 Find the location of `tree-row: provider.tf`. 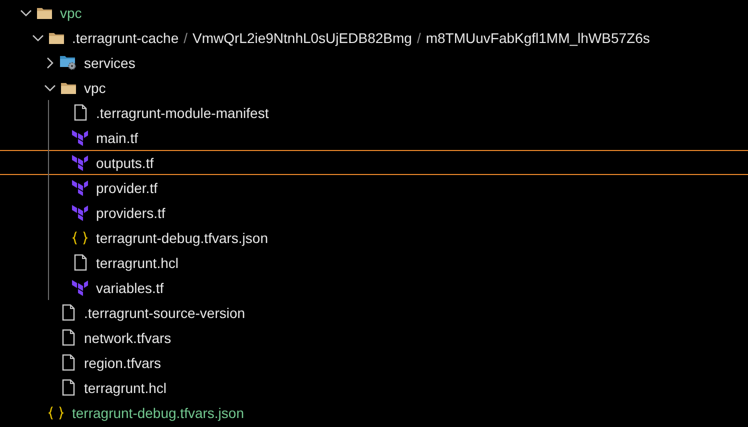

tree-row: provider.tf is located at coordinates (374, 187).